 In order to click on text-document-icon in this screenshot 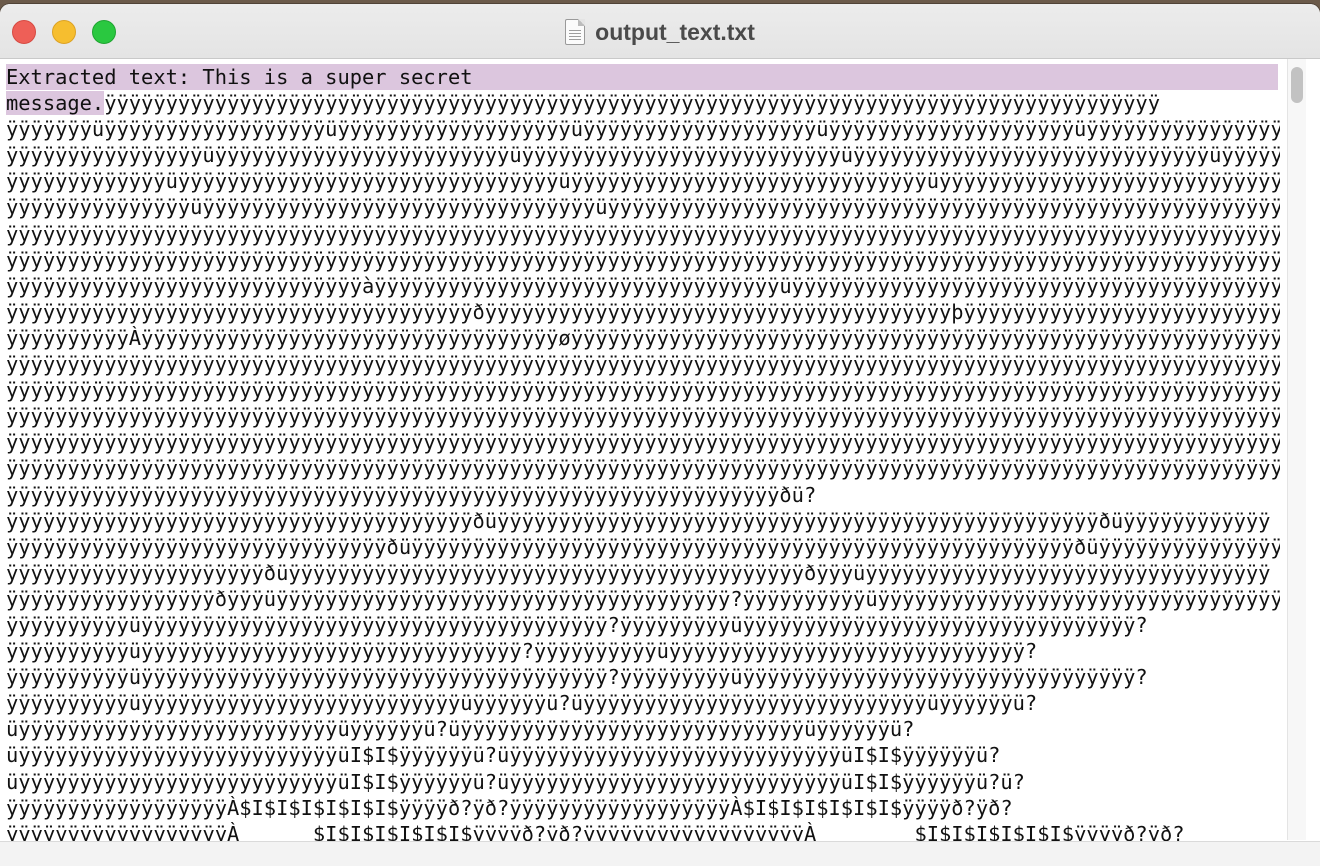, I will do `click(575, 32)`.